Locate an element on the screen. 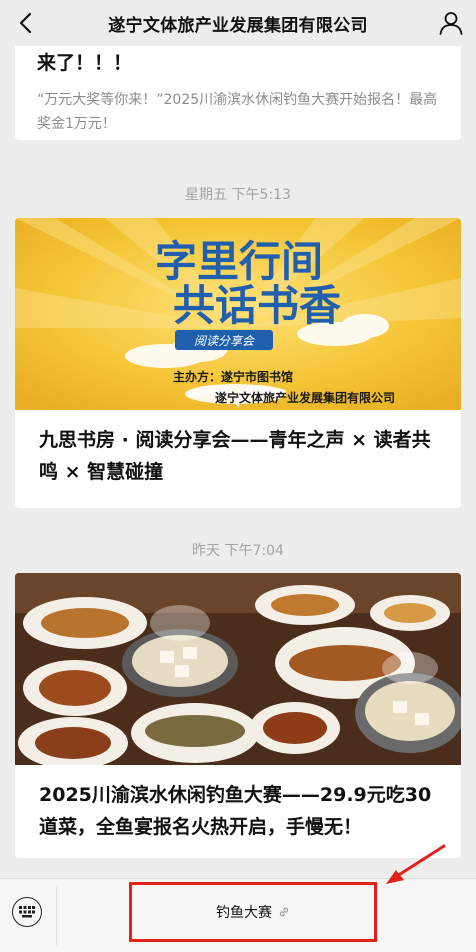  divider is located at coordinates (56, 916).